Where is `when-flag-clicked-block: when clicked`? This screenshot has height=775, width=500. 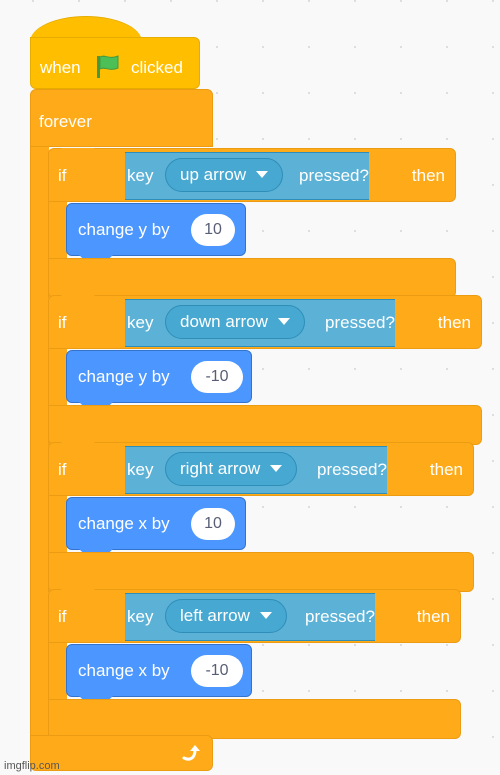
when-flag-clicked-block: when clicked is located at coordinates (115, 63).